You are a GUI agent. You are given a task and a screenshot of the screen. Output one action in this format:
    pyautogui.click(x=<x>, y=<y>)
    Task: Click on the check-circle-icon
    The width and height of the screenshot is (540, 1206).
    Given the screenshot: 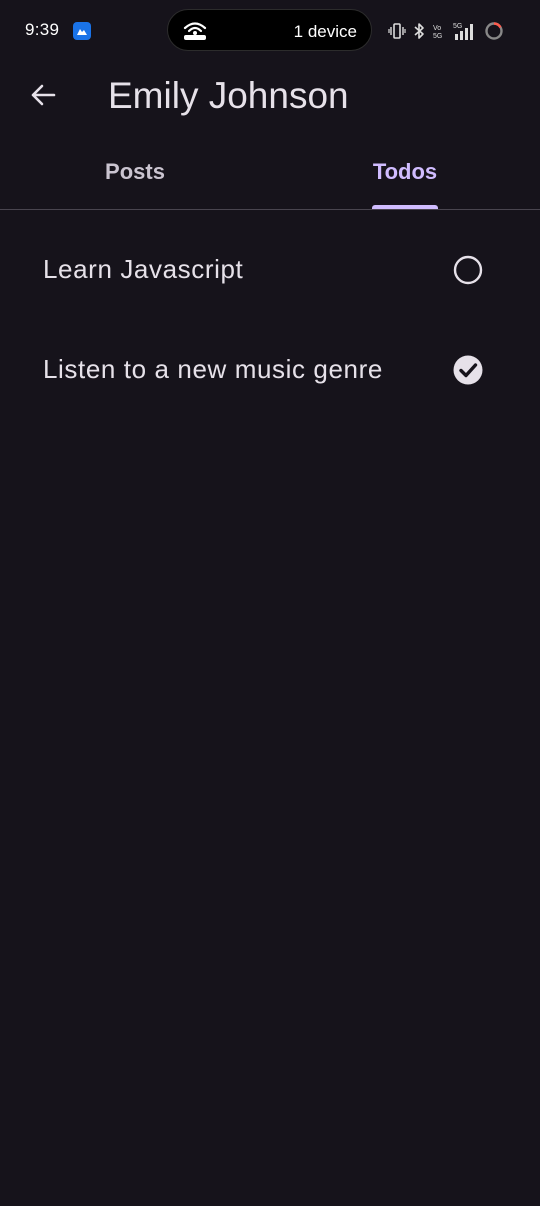 What is the action you would take?
    pyautogui.click(x=468, y=370)
    